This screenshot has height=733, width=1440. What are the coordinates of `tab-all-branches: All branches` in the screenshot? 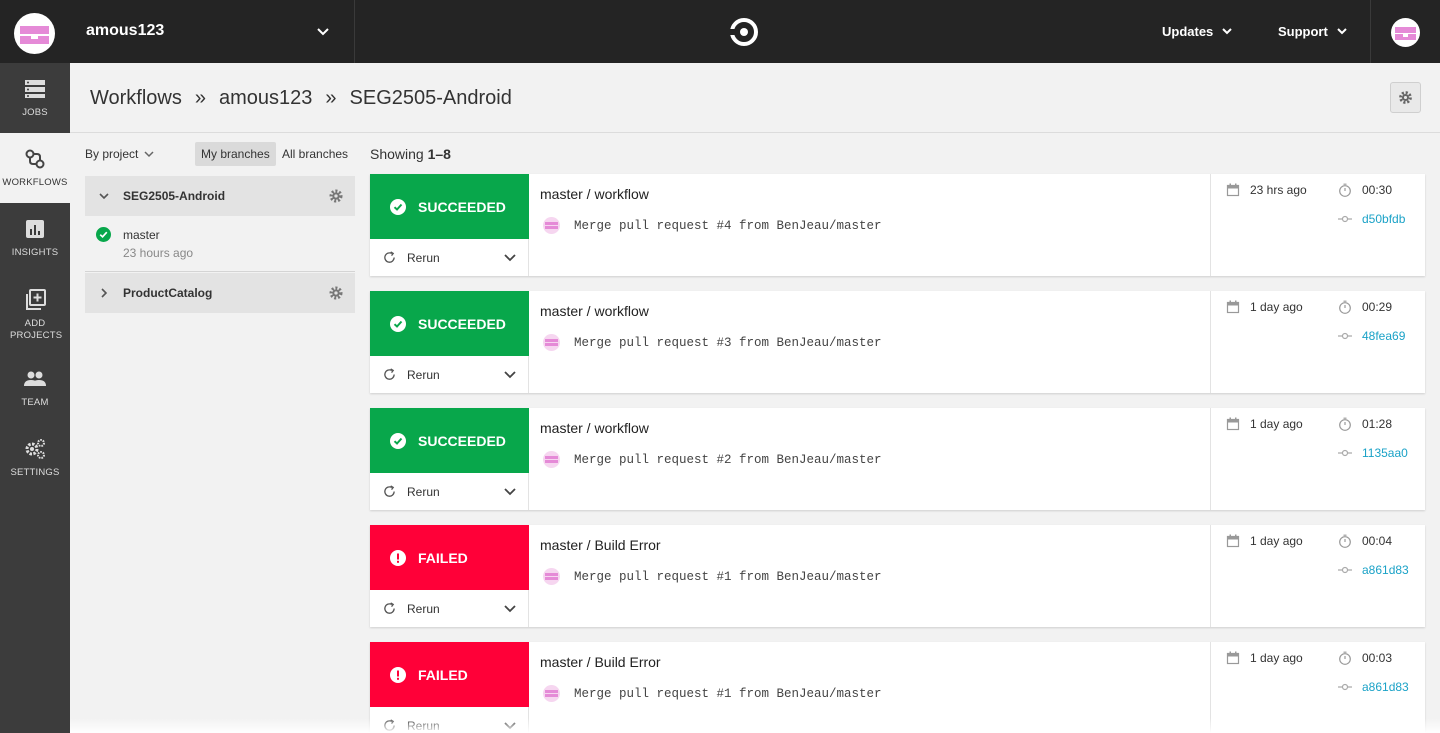 It's located at (315, 154).